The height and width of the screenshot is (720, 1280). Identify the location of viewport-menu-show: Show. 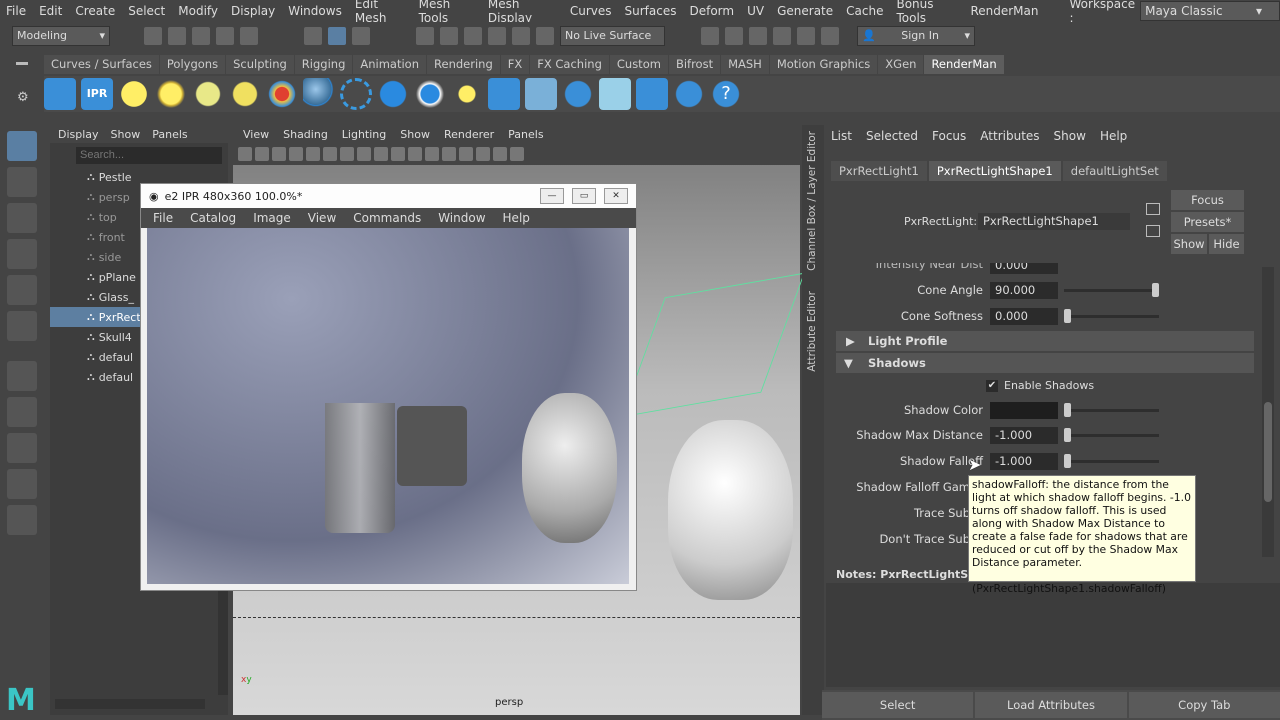
(415, 134).